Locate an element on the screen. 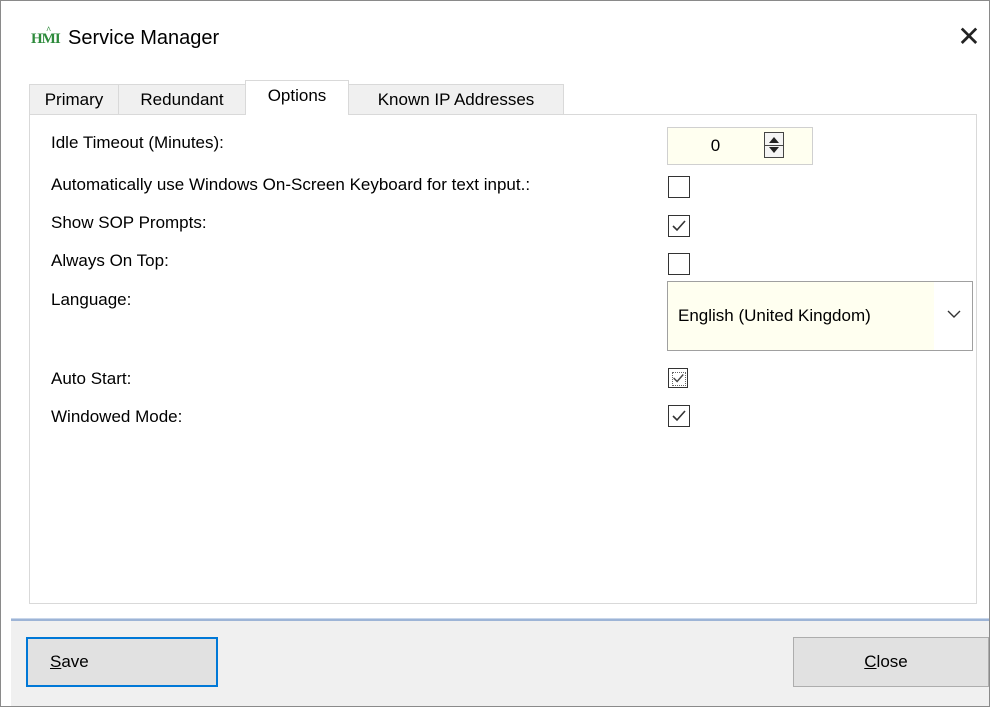  close-window-icon: ✕ is located at coordinates (969, 37).